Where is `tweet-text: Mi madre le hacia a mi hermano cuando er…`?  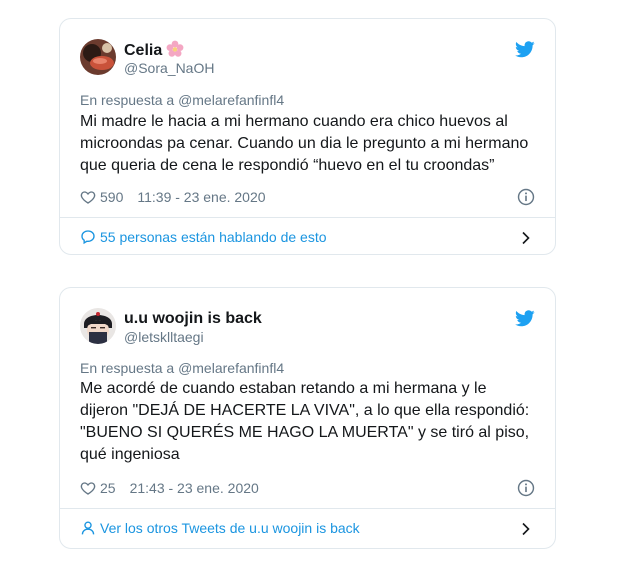
tweet-text: Mi madre le hacia a mi hermano cuando er… is located at coordinates (310, 144).